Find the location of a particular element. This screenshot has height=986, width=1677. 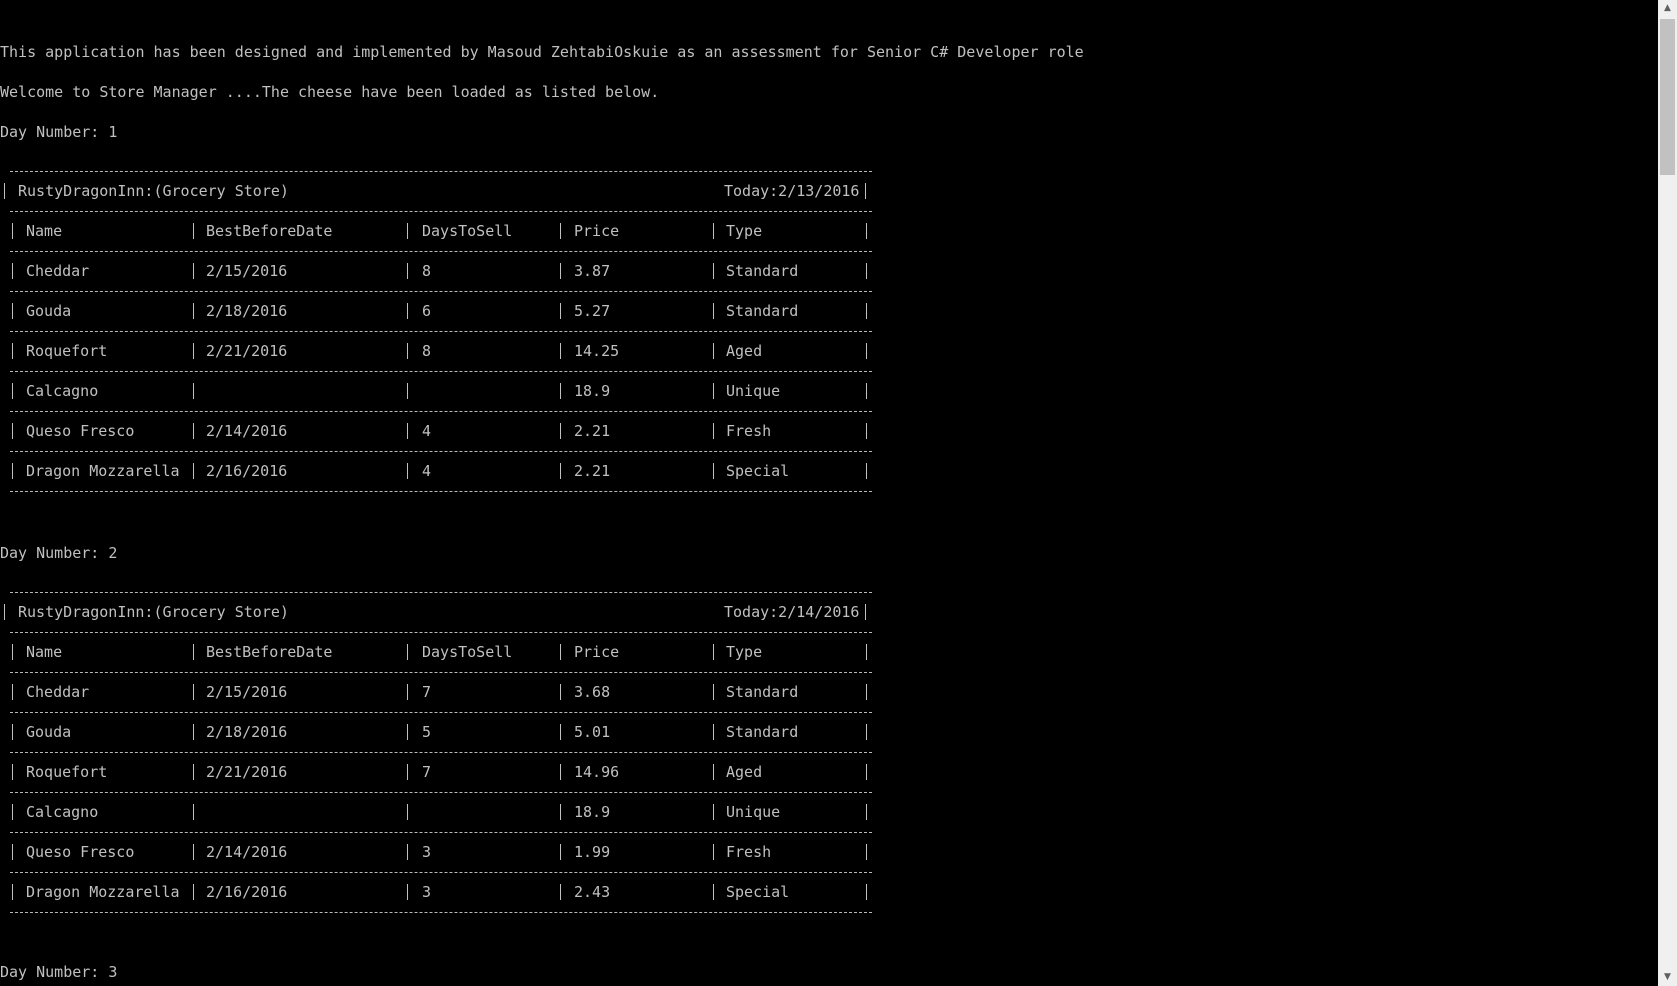

table-cell-bestbeforedate: 2/15/2016 is located at coordinates (247, 271).